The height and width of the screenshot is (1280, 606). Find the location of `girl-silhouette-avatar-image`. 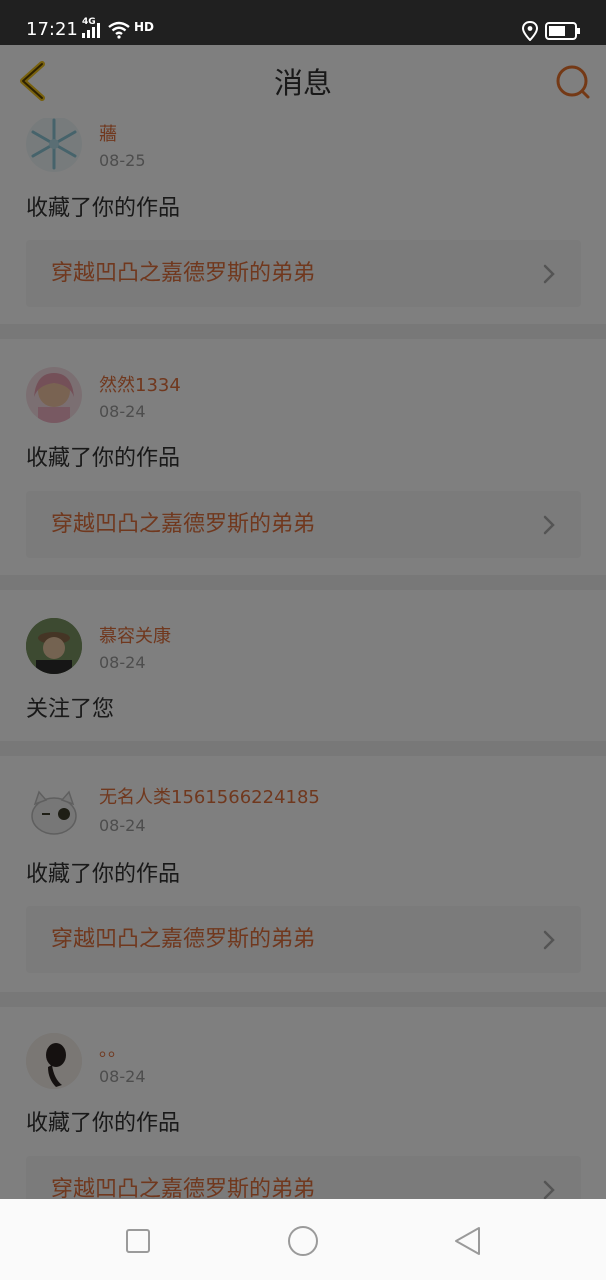

girl-silhouette-avatar-image is located at coordinates (54, 1061).